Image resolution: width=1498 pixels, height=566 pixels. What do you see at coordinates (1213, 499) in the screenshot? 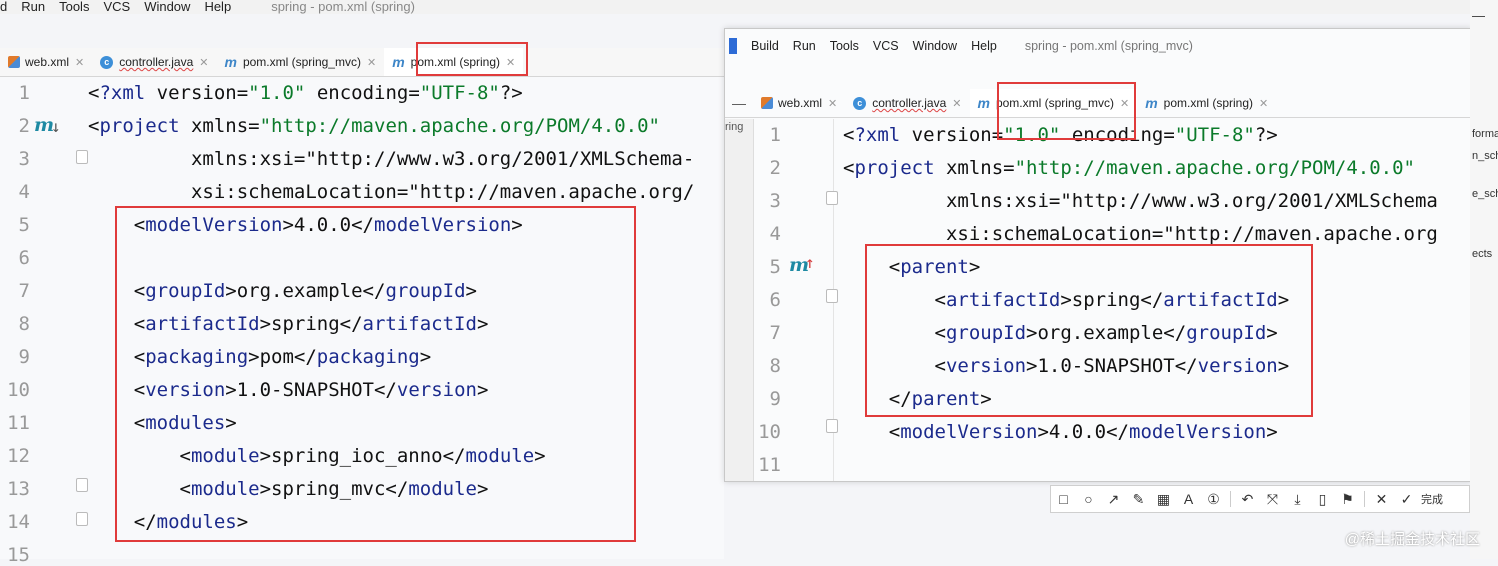
I see `number-icon: ①` at bounding box center [1213, 499].